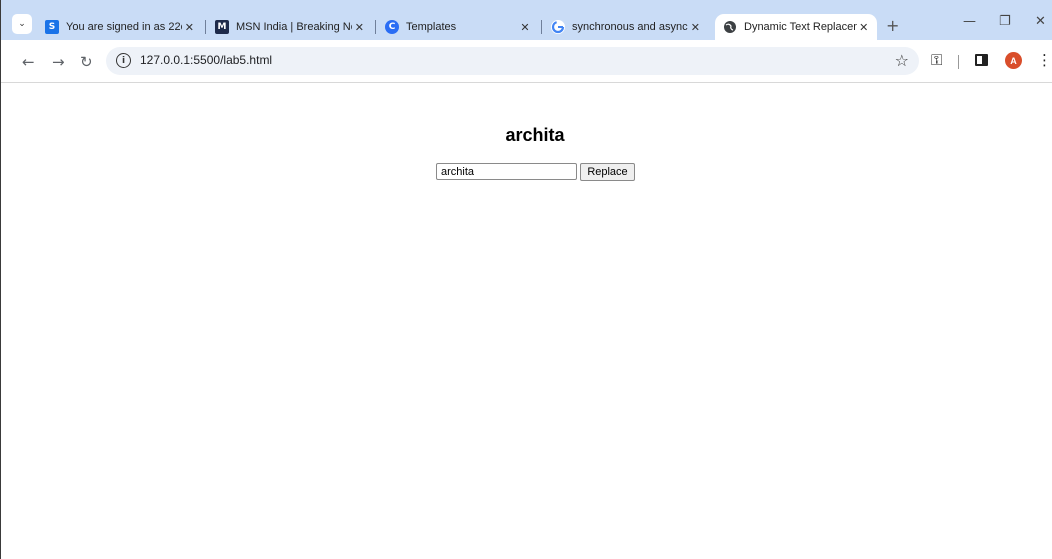 The image size is (1052, 559). Describe the element at coordinates (1044, 60) in the screenshot. I see `more-menu-icon: ⋮` at that location.